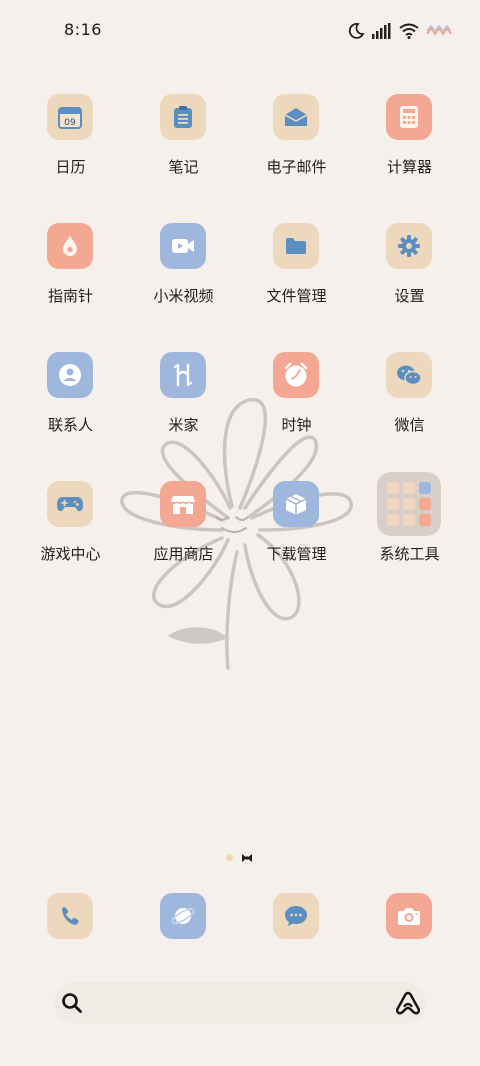 The width and height of the screenshot is (480, 1066). What do you see at coordinates (409, 554) in the screenshot?
I see `app-label-system-tools: 系统工具` at bounding box center [409, 554].